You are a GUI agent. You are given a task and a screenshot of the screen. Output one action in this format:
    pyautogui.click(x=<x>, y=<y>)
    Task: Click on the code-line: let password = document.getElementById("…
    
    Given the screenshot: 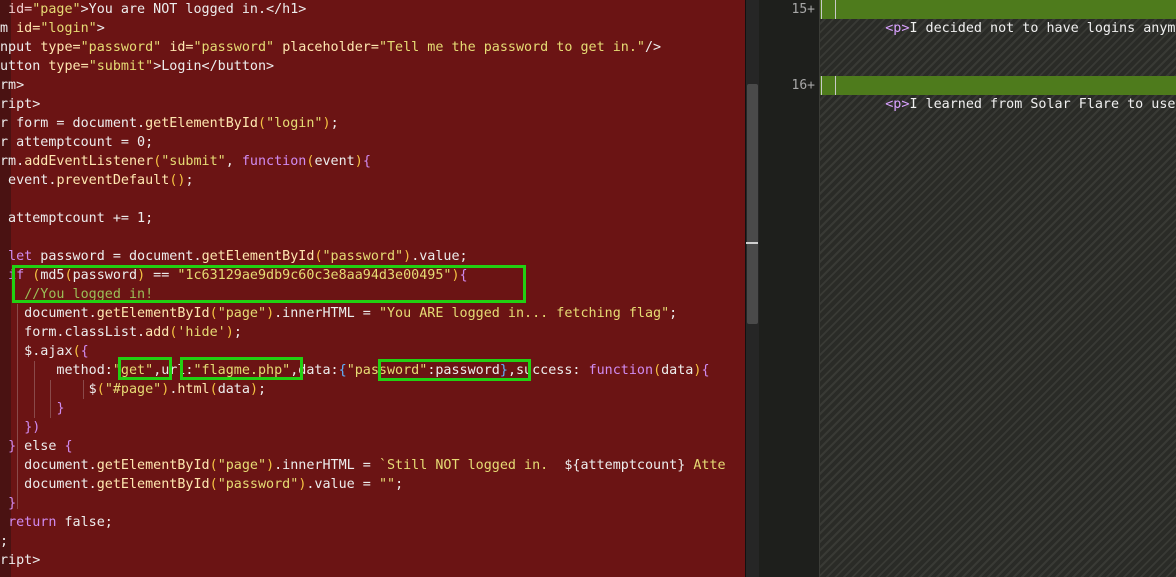 What is the action you would take?
    pyautogui.click(x=234, y=256)
    